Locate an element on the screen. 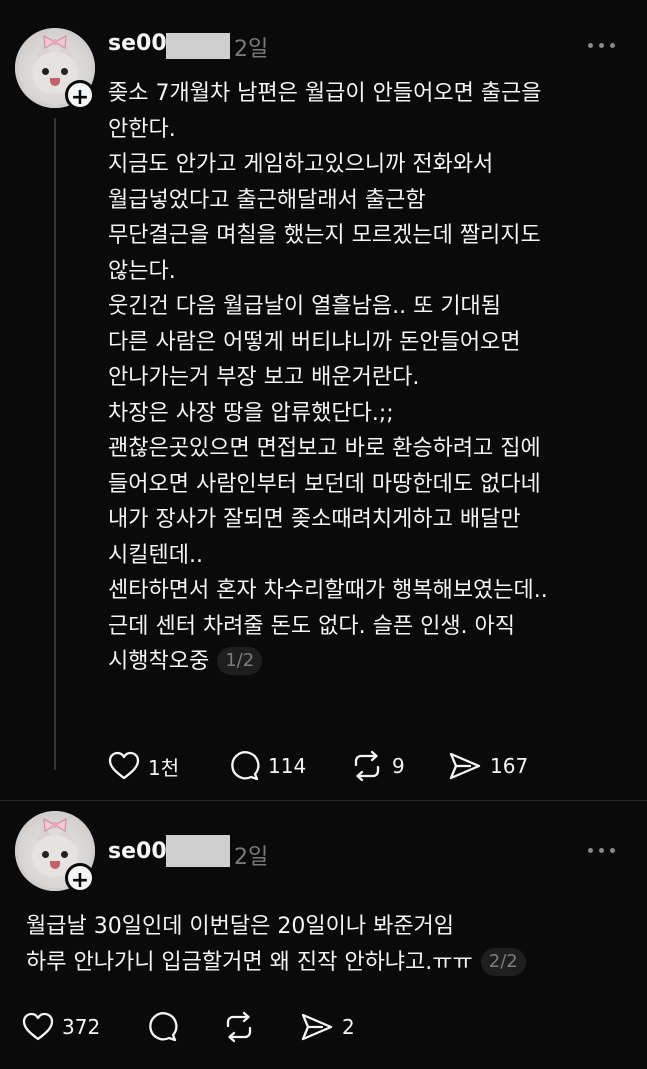  share-button: 167 is located at coordinates (488, 766).